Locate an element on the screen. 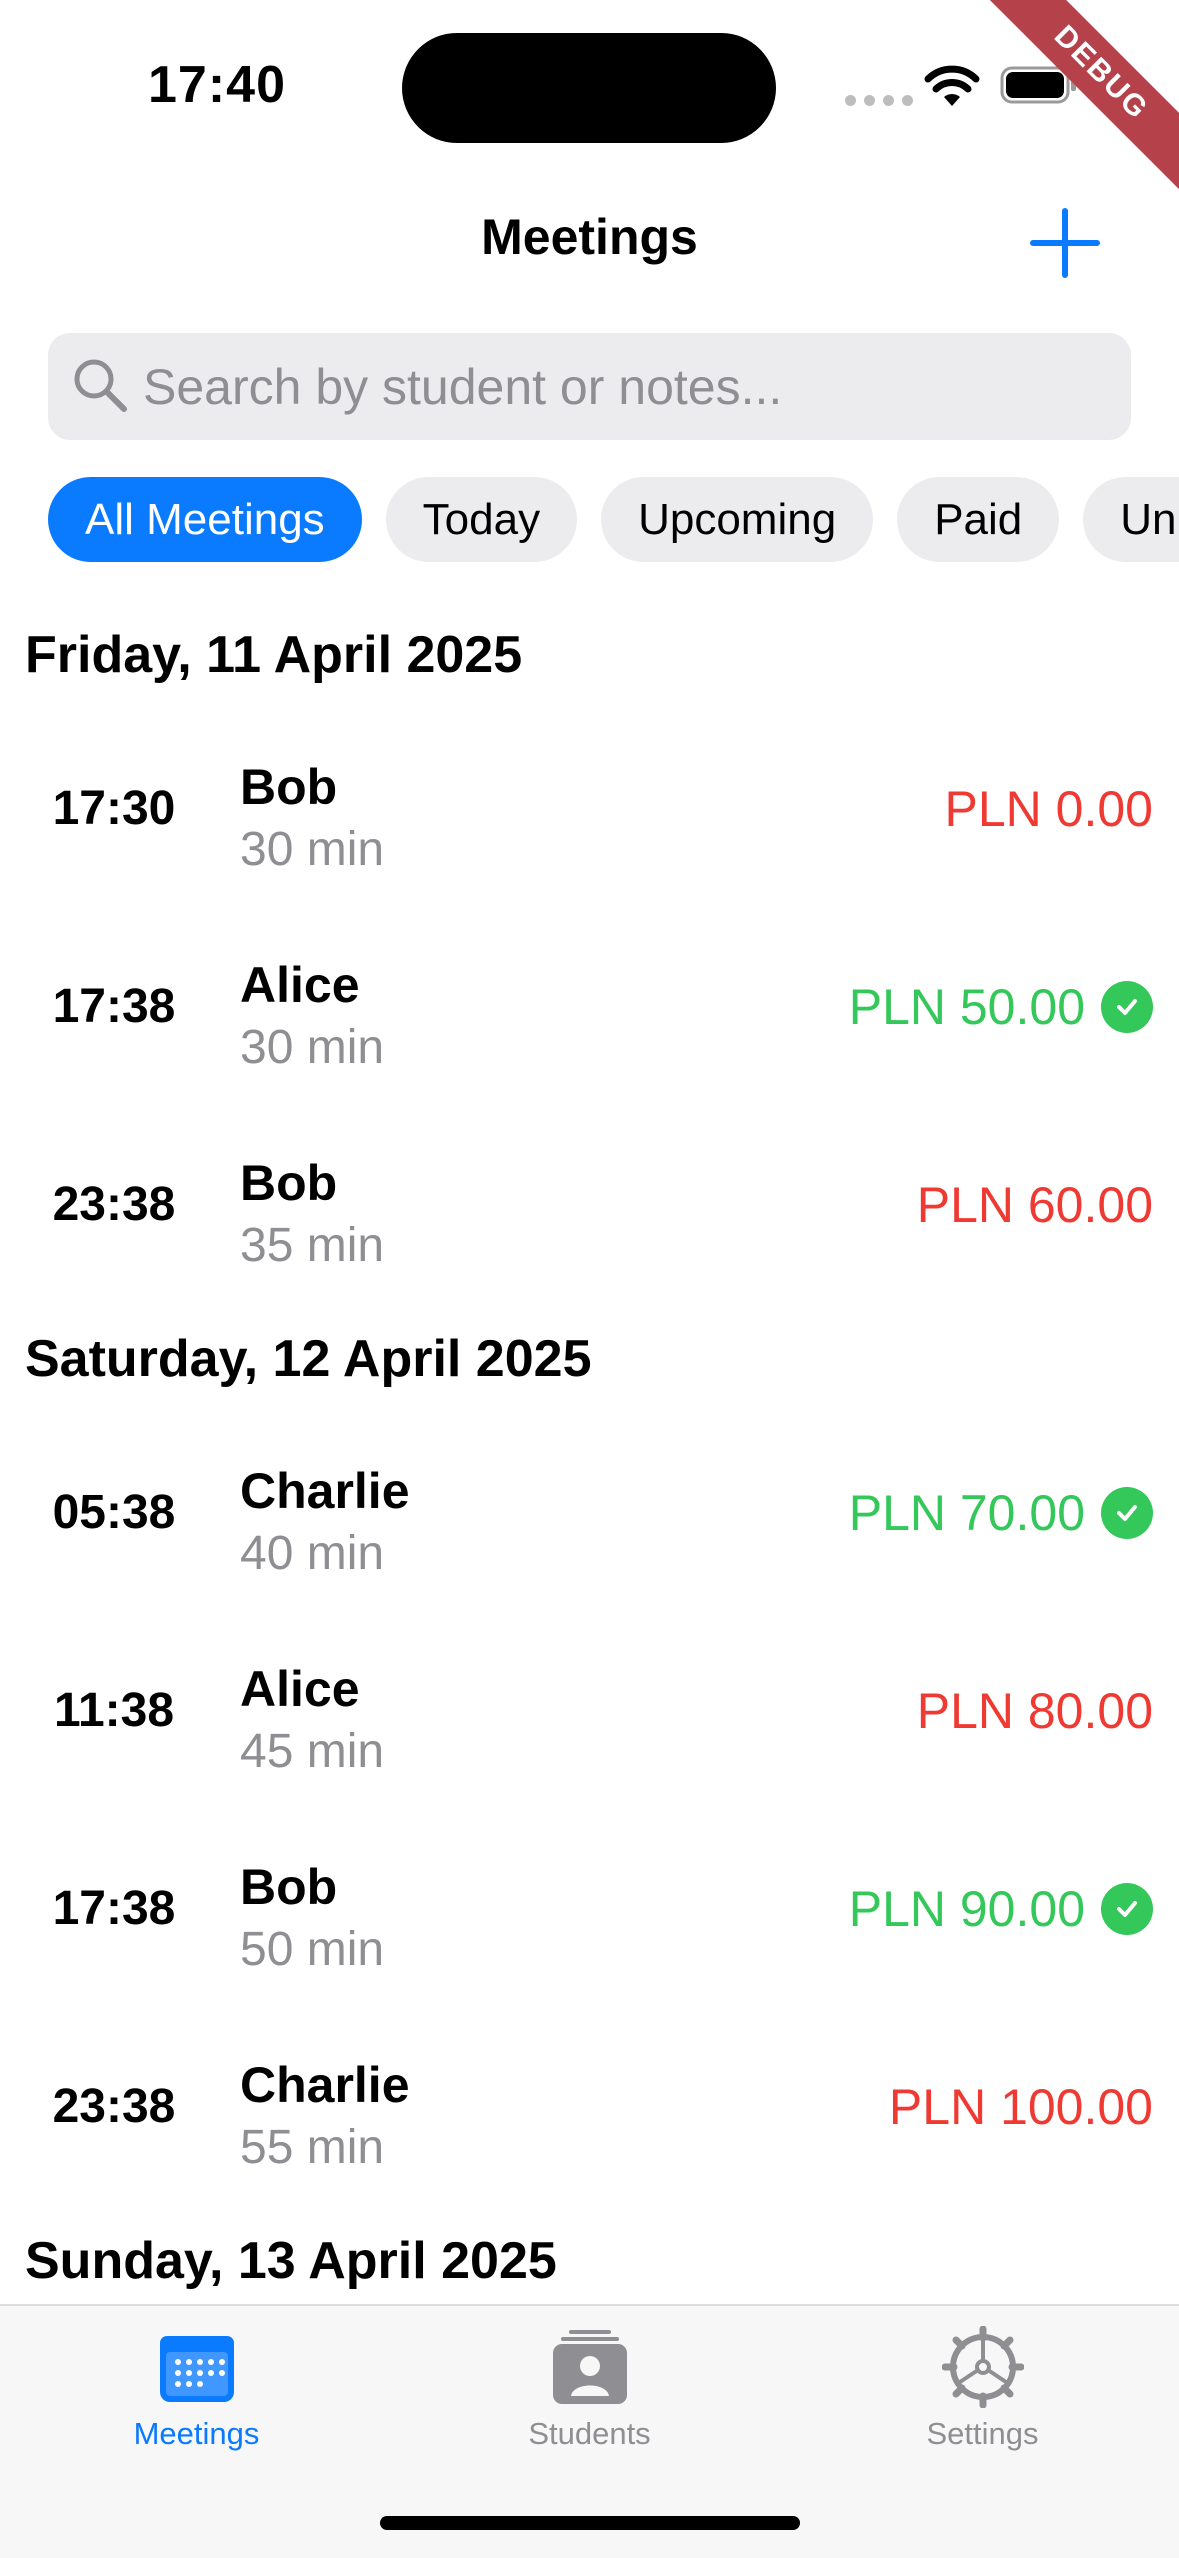  meeting-row: 23:38 Charlie 55 min PLN 100.00 is located at coordinates (589, 2107).